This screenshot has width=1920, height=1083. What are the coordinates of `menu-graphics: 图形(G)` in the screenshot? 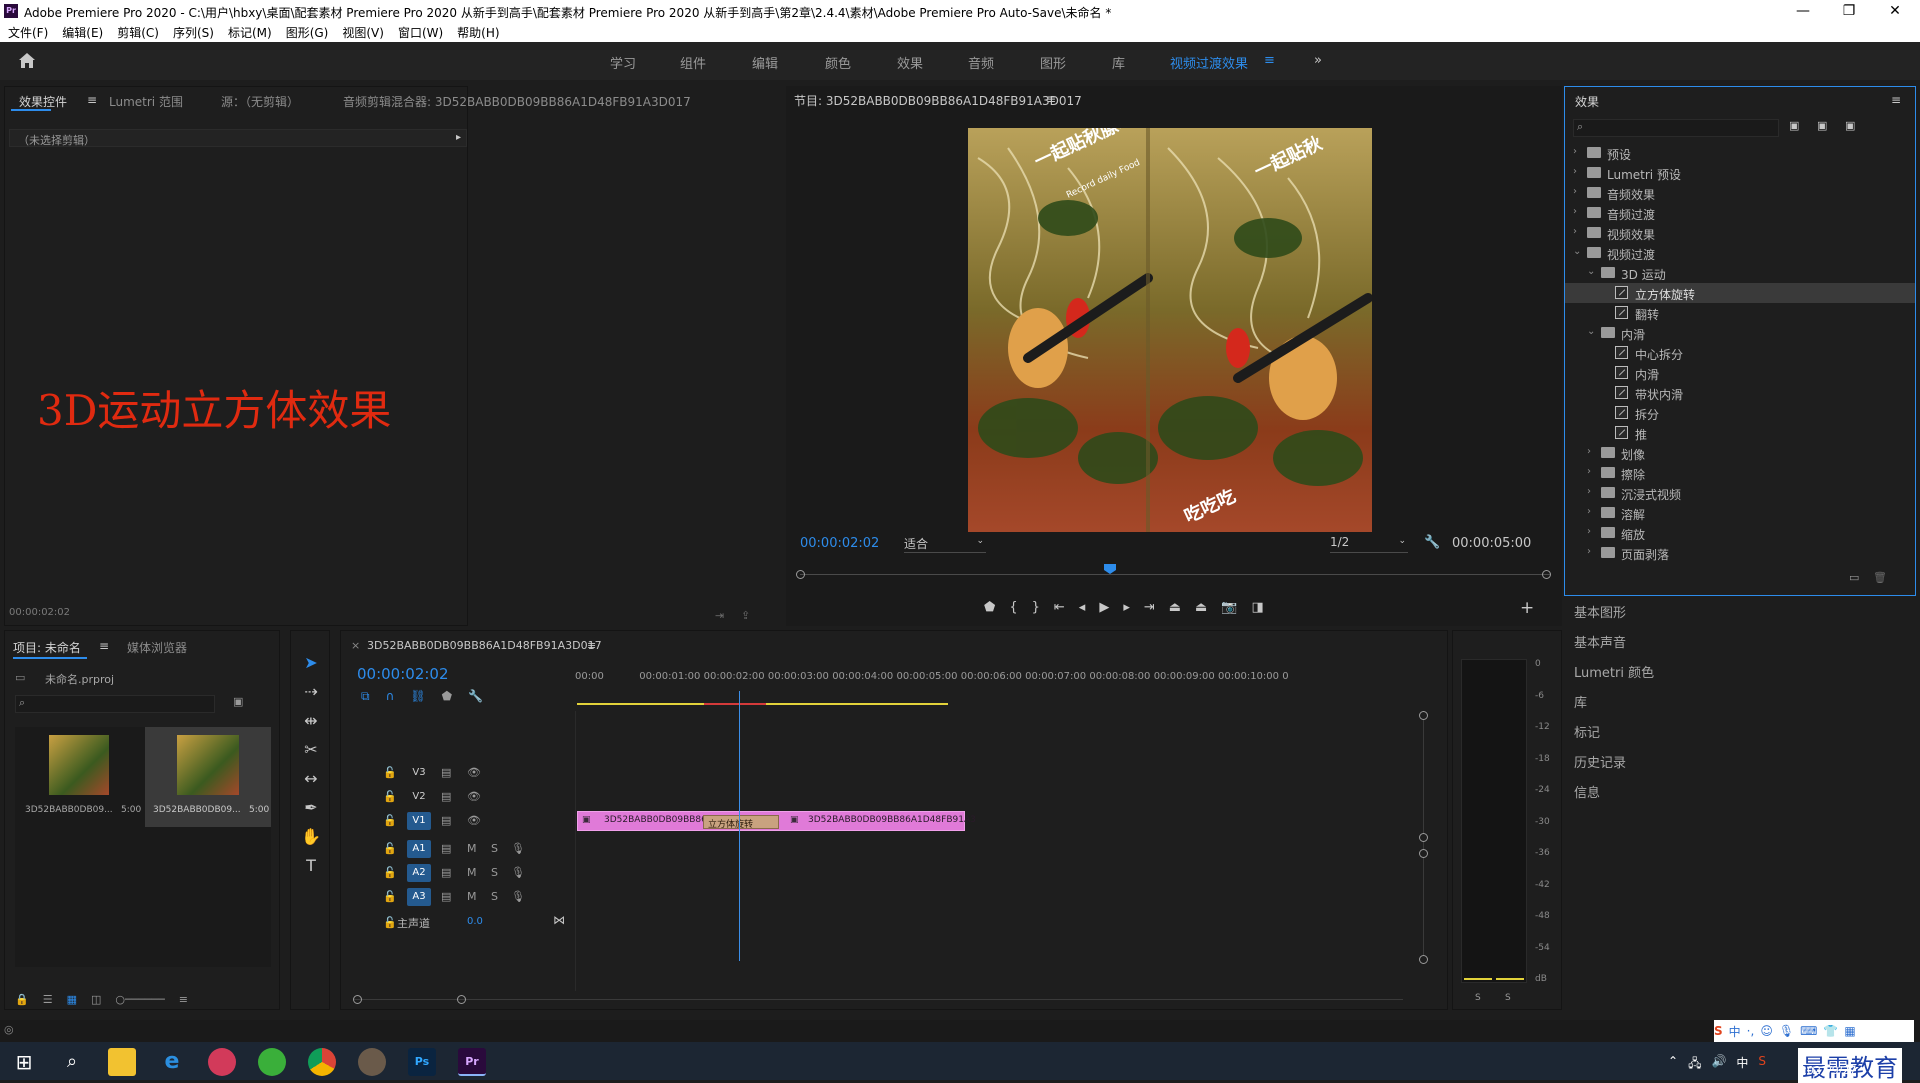 It's located at (307, 32).